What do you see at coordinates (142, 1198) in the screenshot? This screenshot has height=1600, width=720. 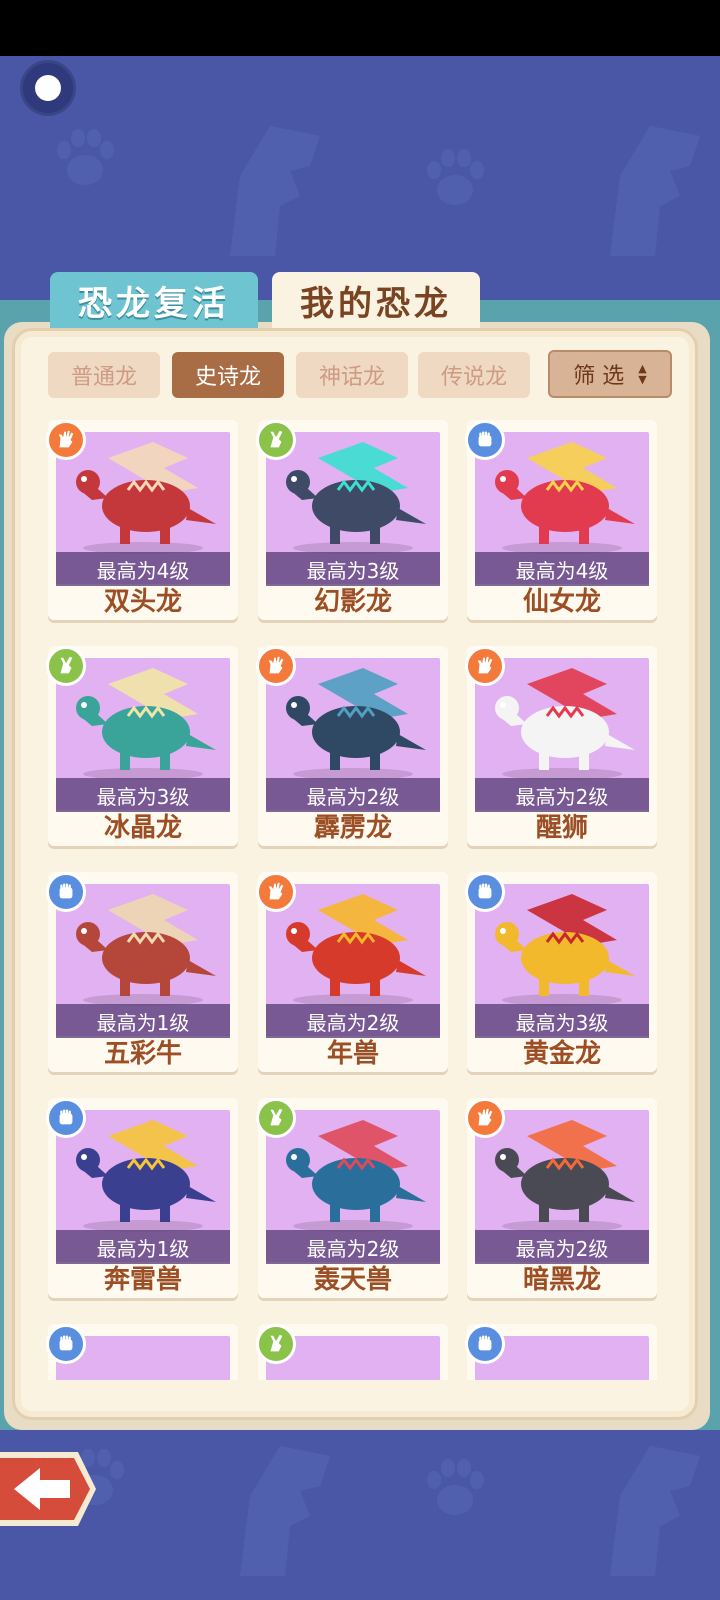 I see `dino-card: 最高为1级 奔雷兽` at bounding box center [142, 1198].